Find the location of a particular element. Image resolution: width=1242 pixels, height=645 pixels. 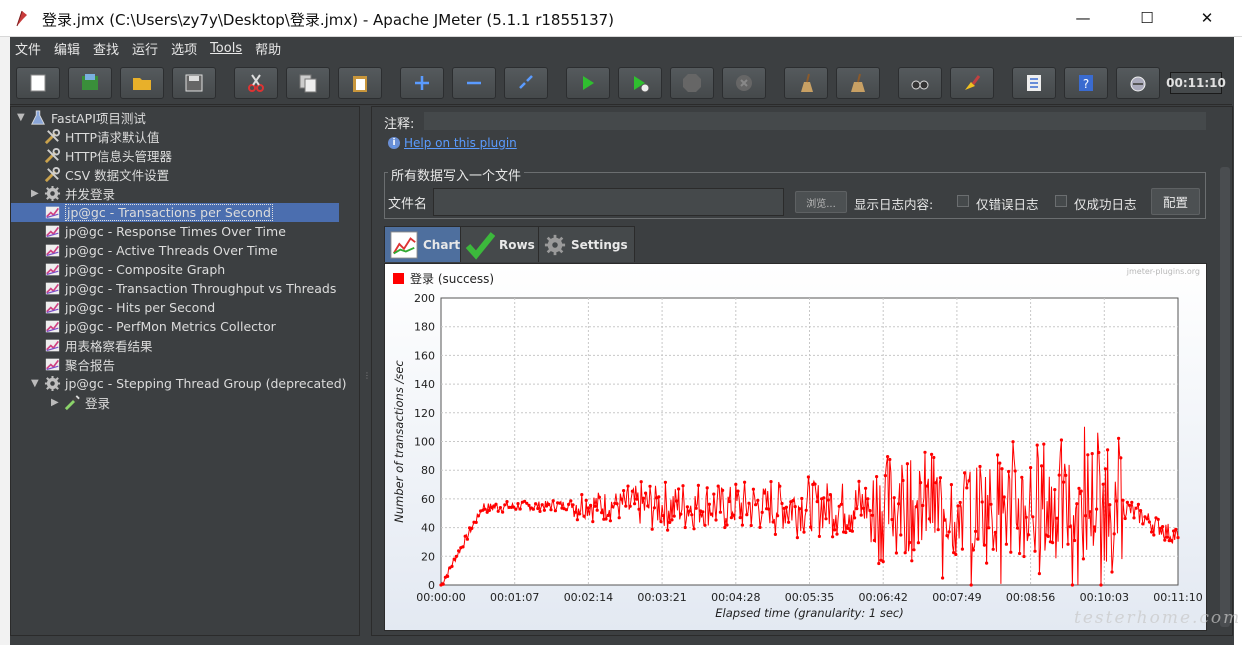

close-button: ✕ is located at coordinates (1207, 18).